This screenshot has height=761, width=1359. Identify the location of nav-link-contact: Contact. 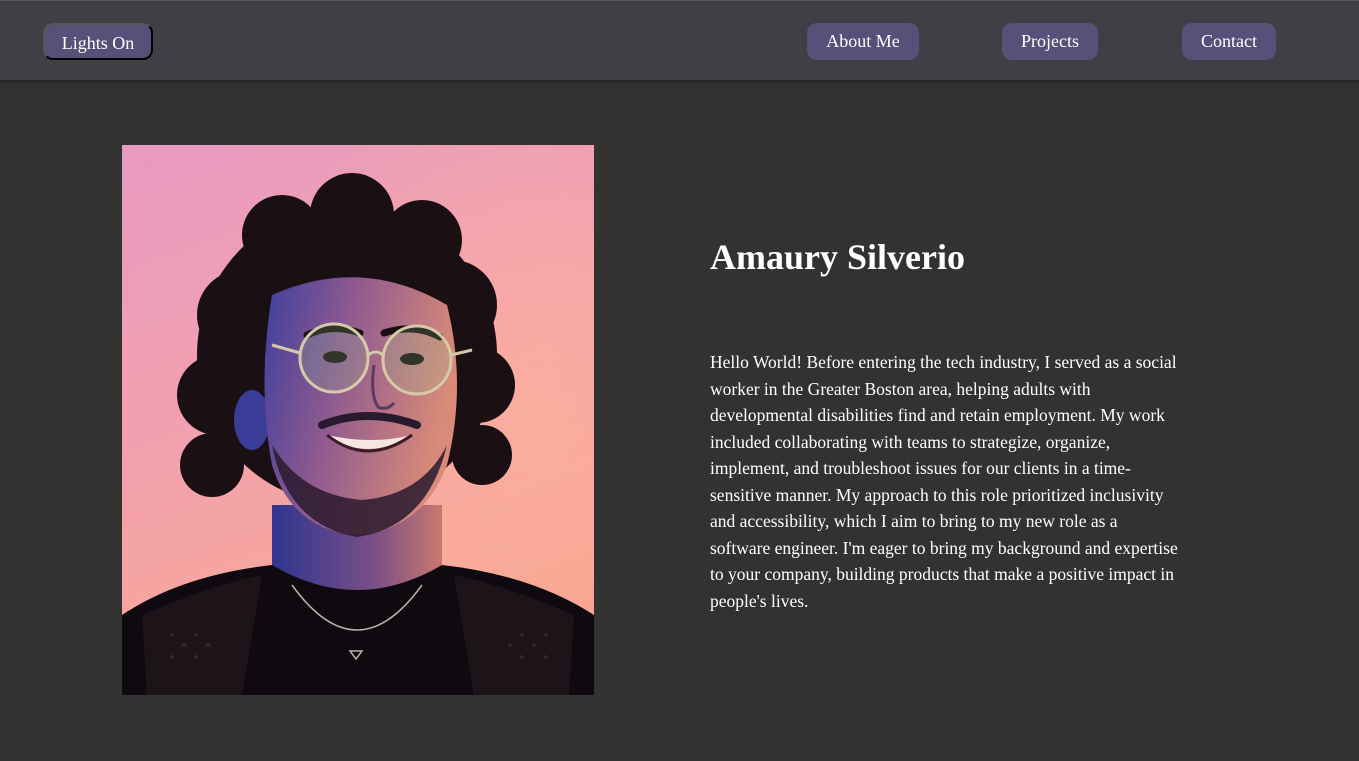
(1229, 41).